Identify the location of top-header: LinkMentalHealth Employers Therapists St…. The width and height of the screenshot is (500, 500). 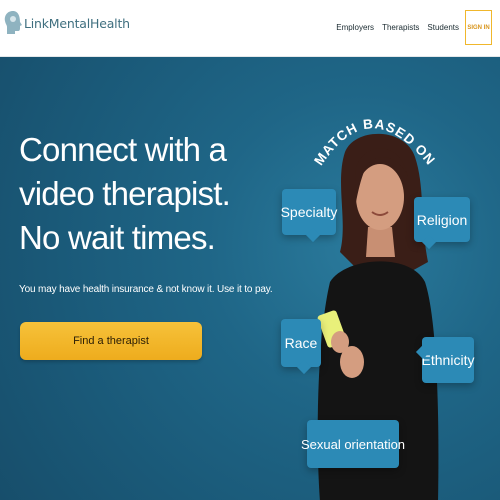
(250, 28).